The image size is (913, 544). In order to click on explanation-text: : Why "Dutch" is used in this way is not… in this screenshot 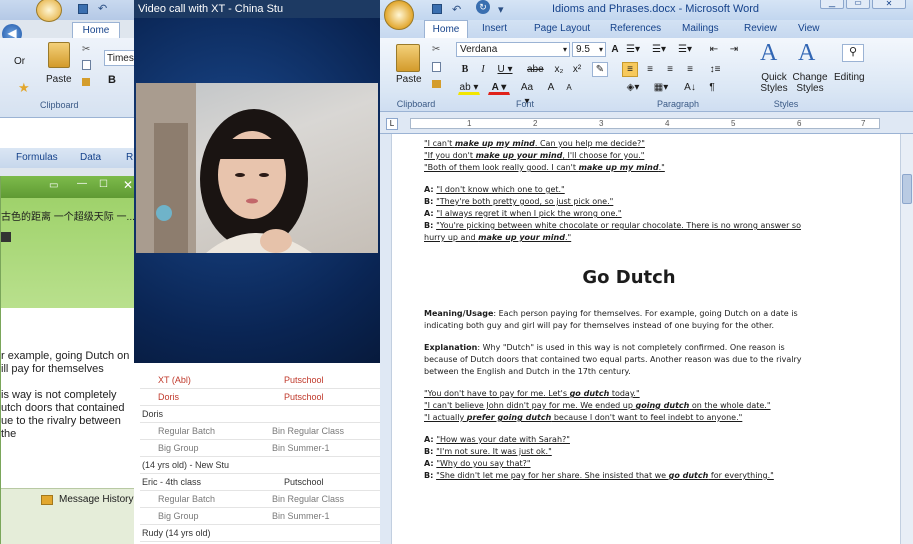, I will do `click(631, 347)`.